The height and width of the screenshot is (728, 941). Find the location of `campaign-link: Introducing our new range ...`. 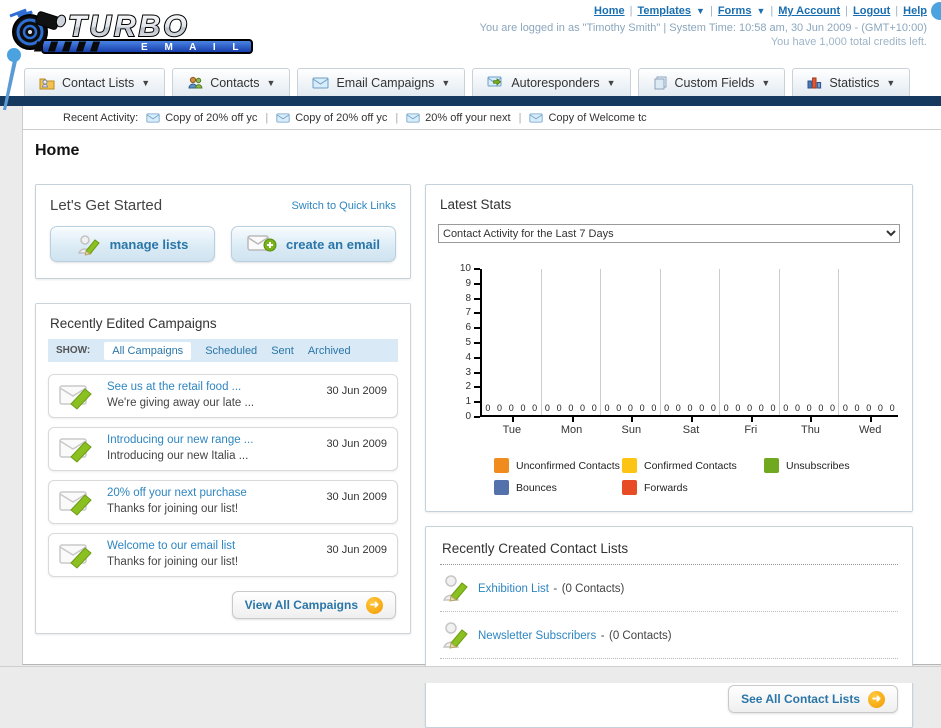

campaign-link: Introducing our new range ... is located at coordinates (211, 440).